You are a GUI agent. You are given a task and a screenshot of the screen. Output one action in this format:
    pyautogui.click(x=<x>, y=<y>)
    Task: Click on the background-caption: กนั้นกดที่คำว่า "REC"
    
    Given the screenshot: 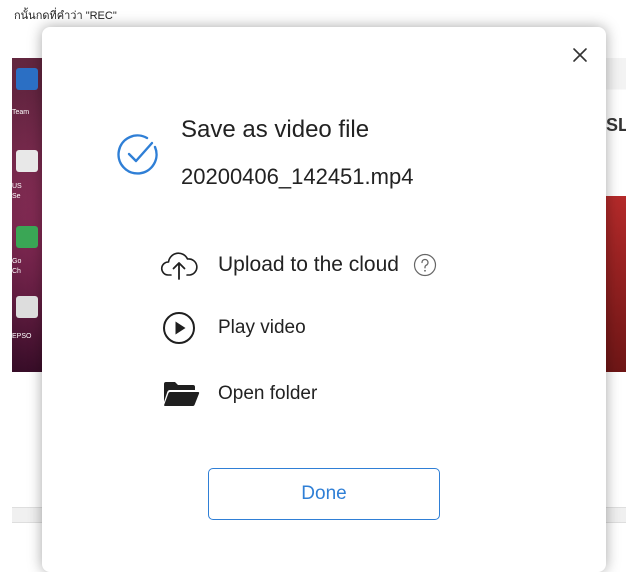 What is the action you would take?
    pyautogui.click(x=65, y=16)
    